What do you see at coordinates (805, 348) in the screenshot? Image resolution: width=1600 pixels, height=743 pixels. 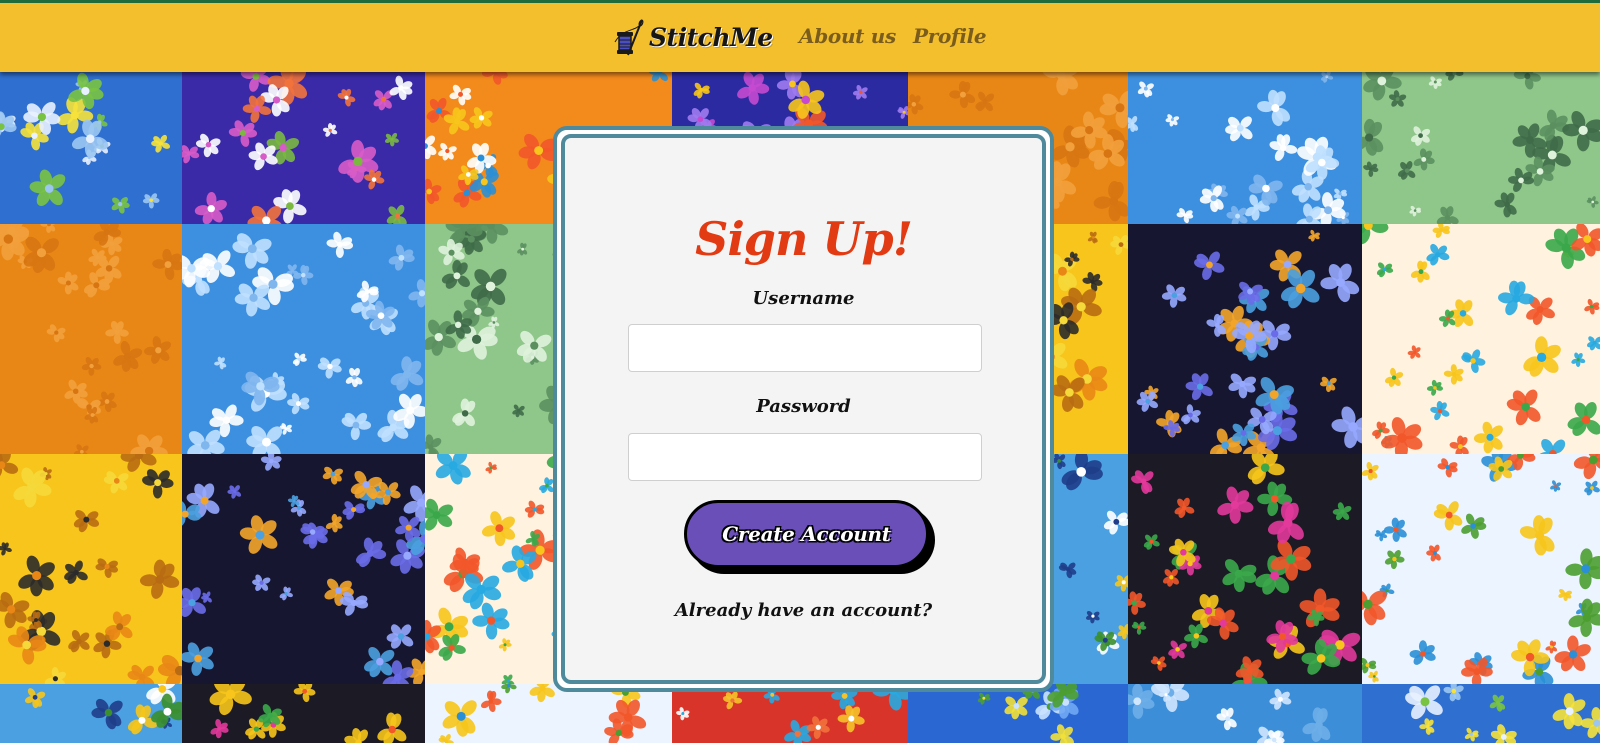 I see `username-input` at bounding box center [805, 348].